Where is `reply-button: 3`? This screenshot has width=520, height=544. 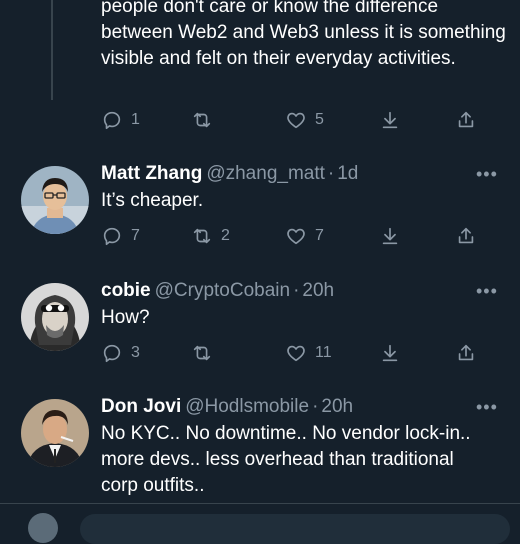 reply-button: 3 is located at coordinates (120, 353).